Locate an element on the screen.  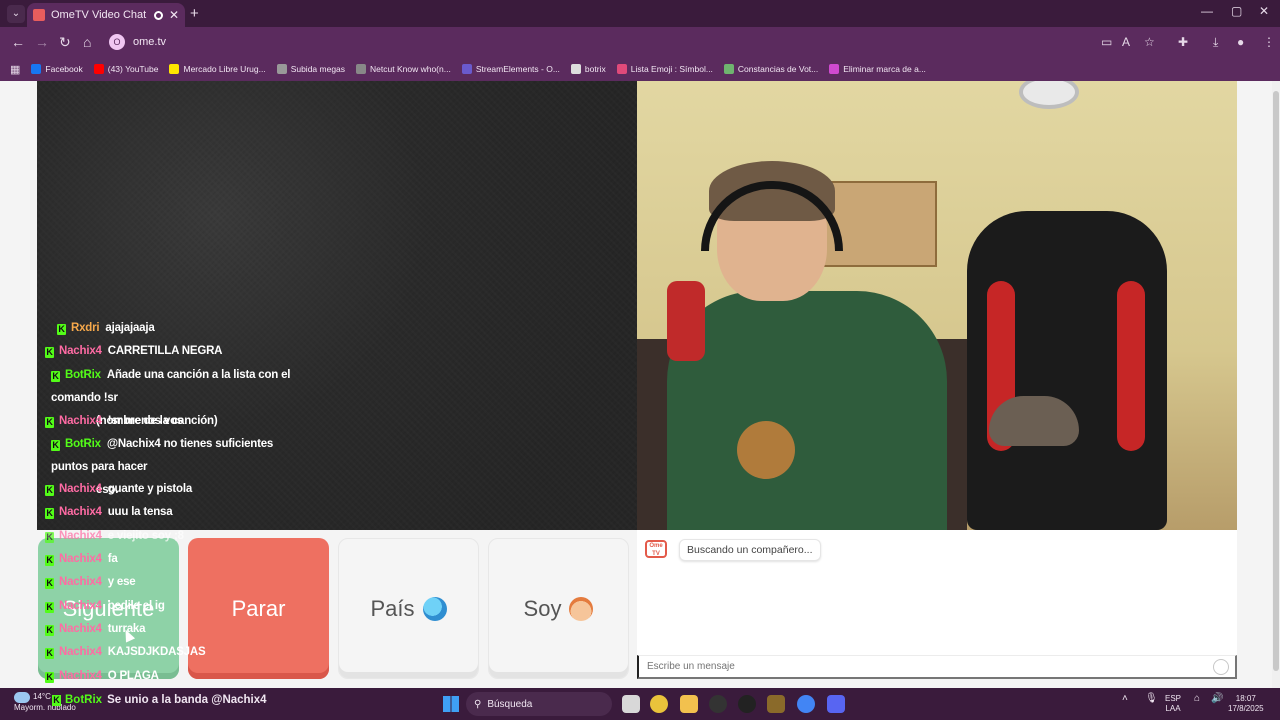
task-view-icon is located at coordinates (631, 704).